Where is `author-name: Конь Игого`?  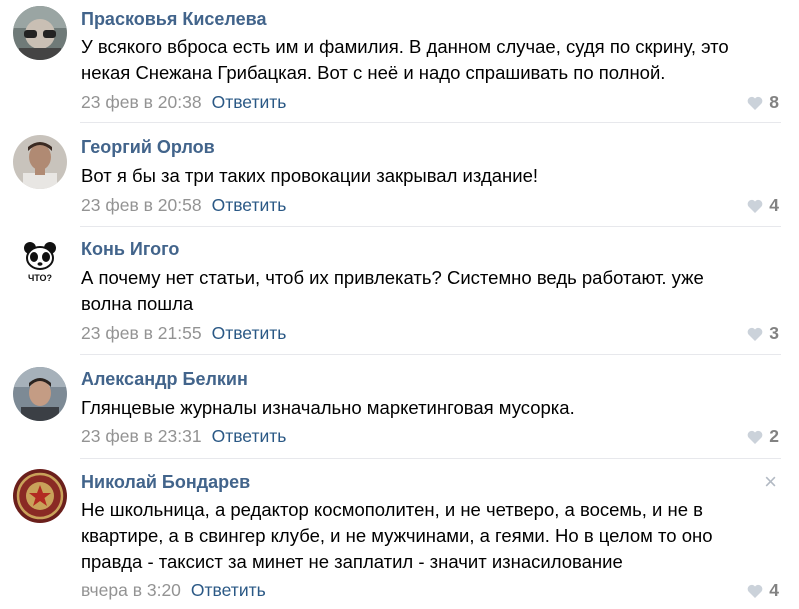
author-name: Конь Игого is located at coordinates (130, 249).